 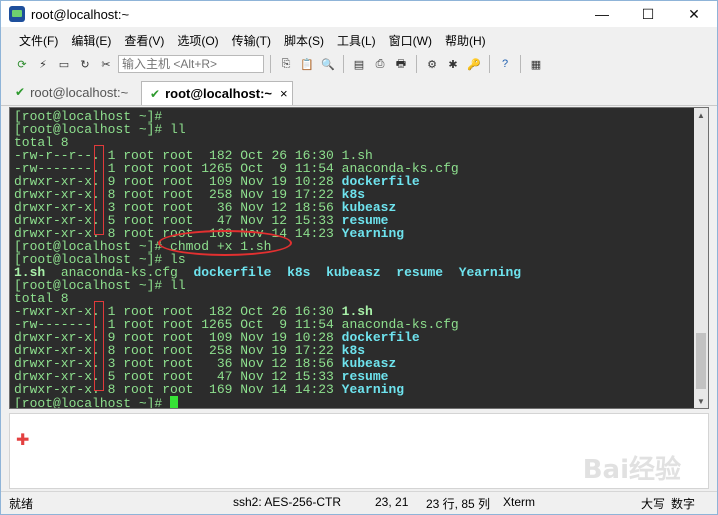 What do you see at coordinates (505, 64) in the screenshot?
I see `help-icon: ?` at bounding box center [505, 64].